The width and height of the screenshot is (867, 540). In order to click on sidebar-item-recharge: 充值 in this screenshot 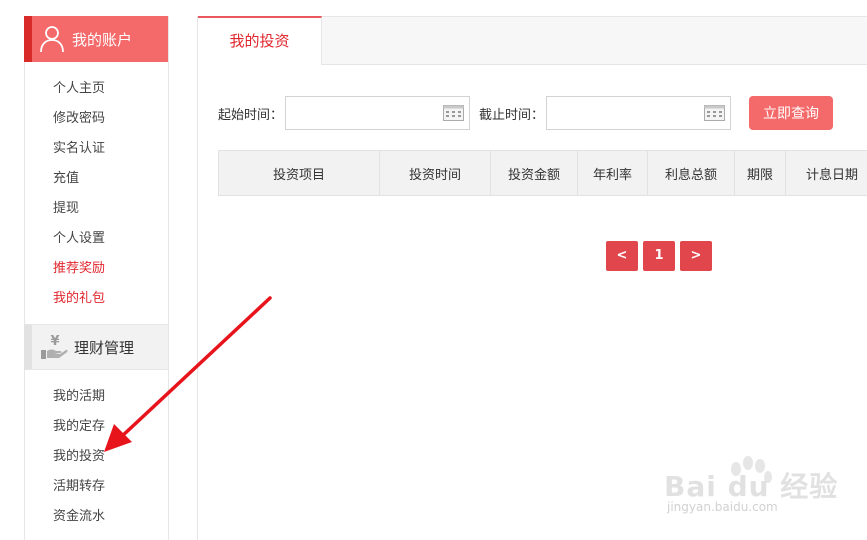, I will do `click(110, 179)`.